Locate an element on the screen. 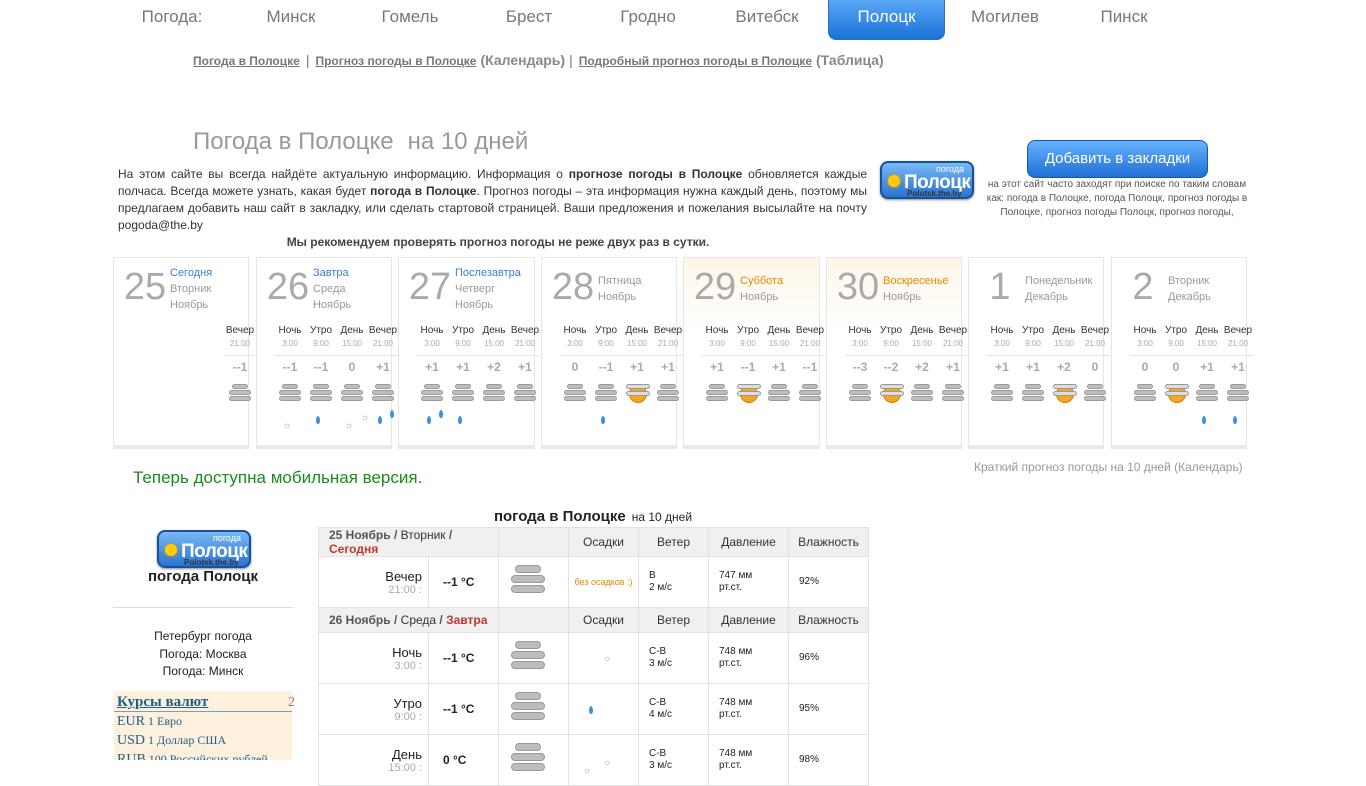 The image size is (1366, 786). contact-email: pogoda@the.by is located at coordinates (160, 225).